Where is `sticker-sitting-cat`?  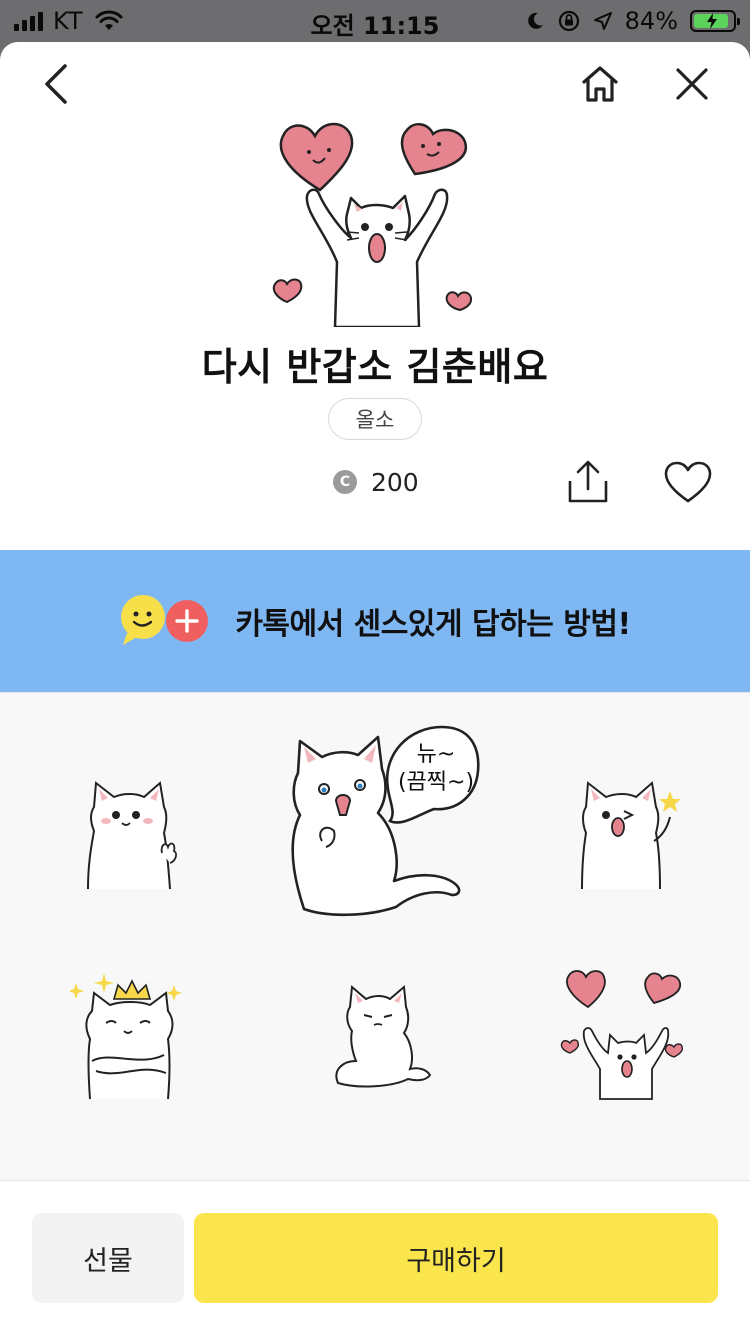
sticker-sitting-cat is located at coordinates (378, 1033).